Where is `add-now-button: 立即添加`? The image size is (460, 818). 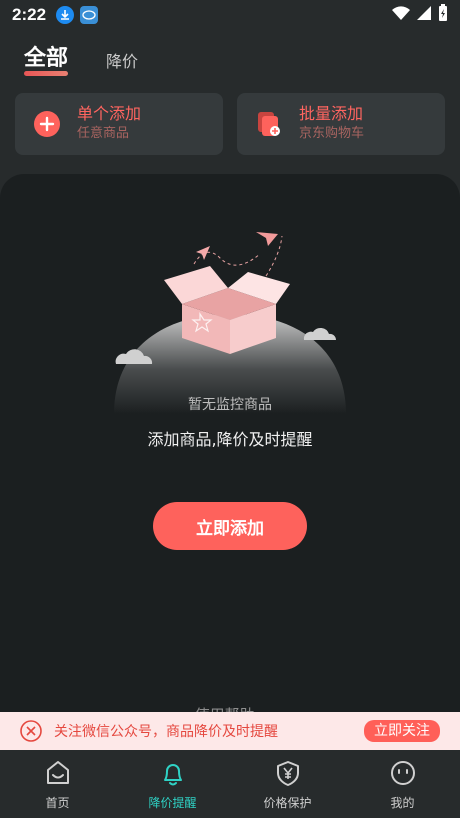
add-now-button: 立即添加 is located at coordinates (230, 526).